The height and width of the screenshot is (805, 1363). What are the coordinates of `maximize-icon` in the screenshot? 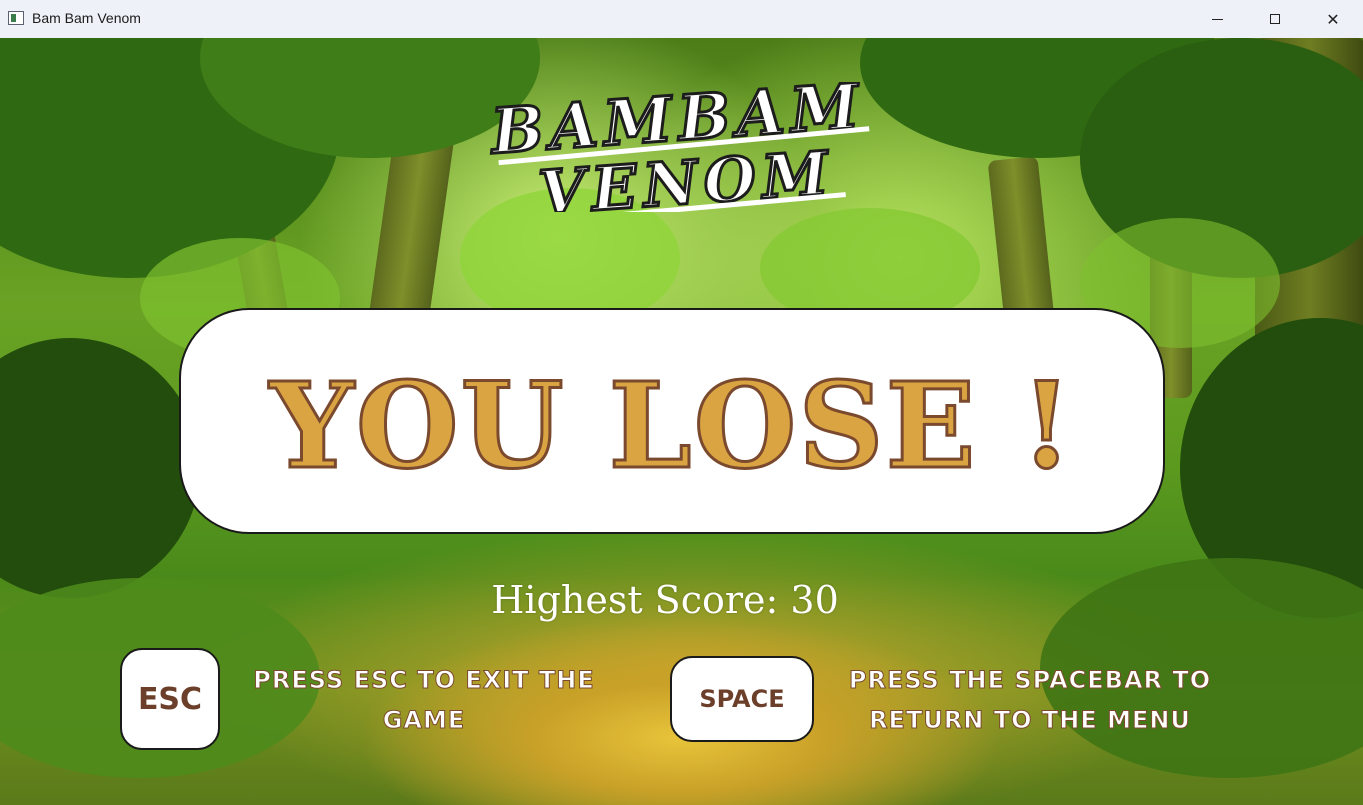 It's located at (1275, 19).